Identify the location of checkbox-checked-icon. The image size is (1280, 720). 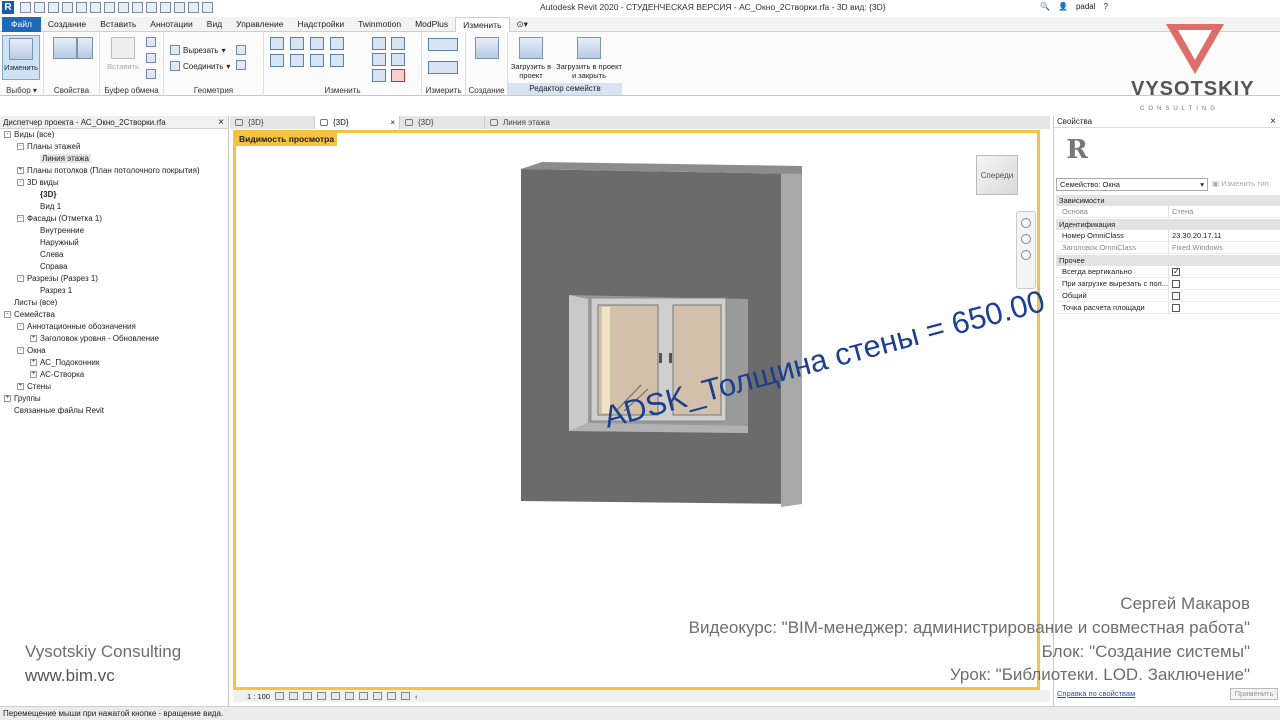
(1176, 271).